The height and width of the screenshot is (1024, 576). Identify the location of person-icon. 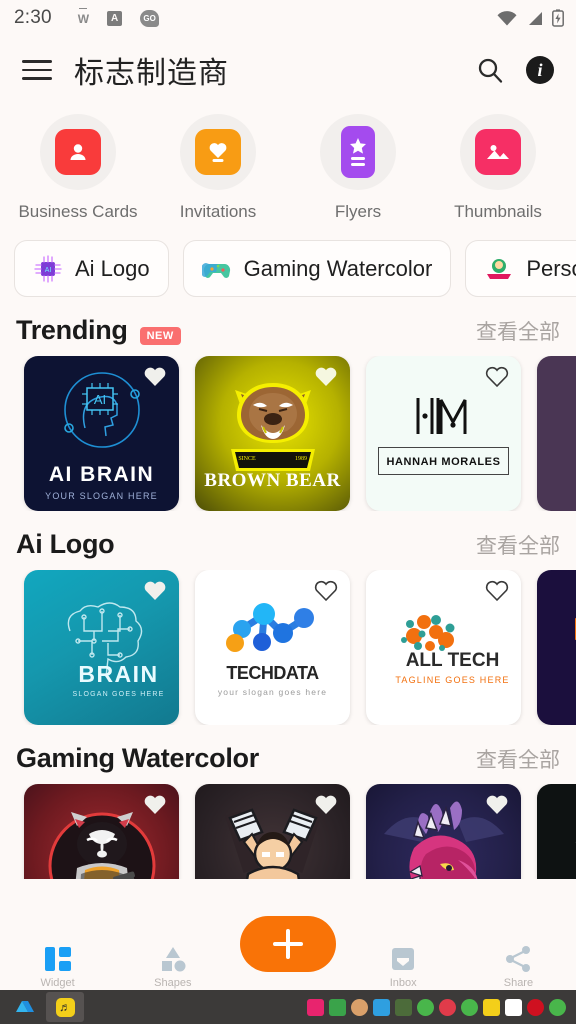
(359, 1007).